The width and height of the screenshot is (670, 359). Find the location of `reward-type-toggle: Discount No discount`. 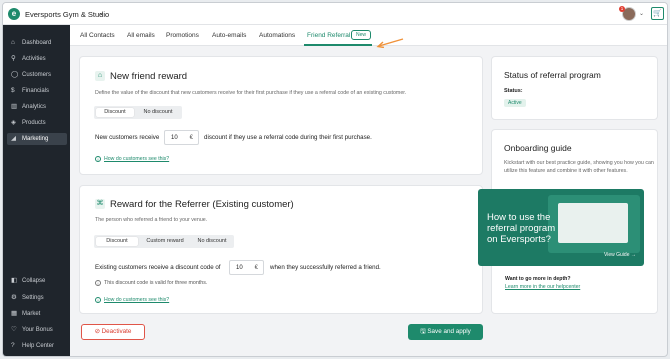

reward-type-toggle: Discount No discount is located at coordinates (138, 112).